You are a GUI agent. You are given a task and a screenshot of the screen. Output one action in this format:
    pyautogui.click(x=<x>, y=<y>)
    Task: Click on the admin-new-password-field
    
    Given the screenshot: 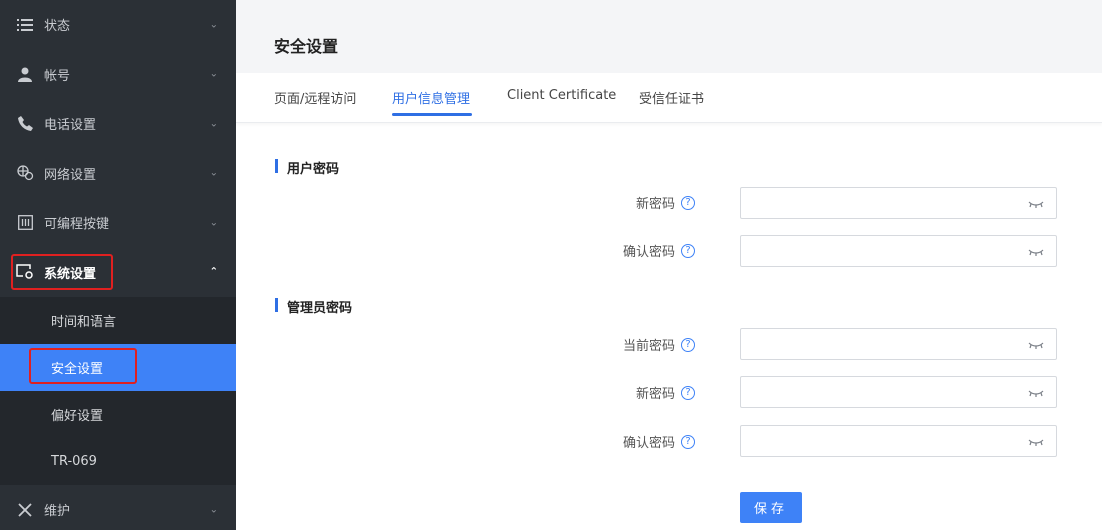 What is the action you would take?
    pyautogui.click(x=898, y=392)
    